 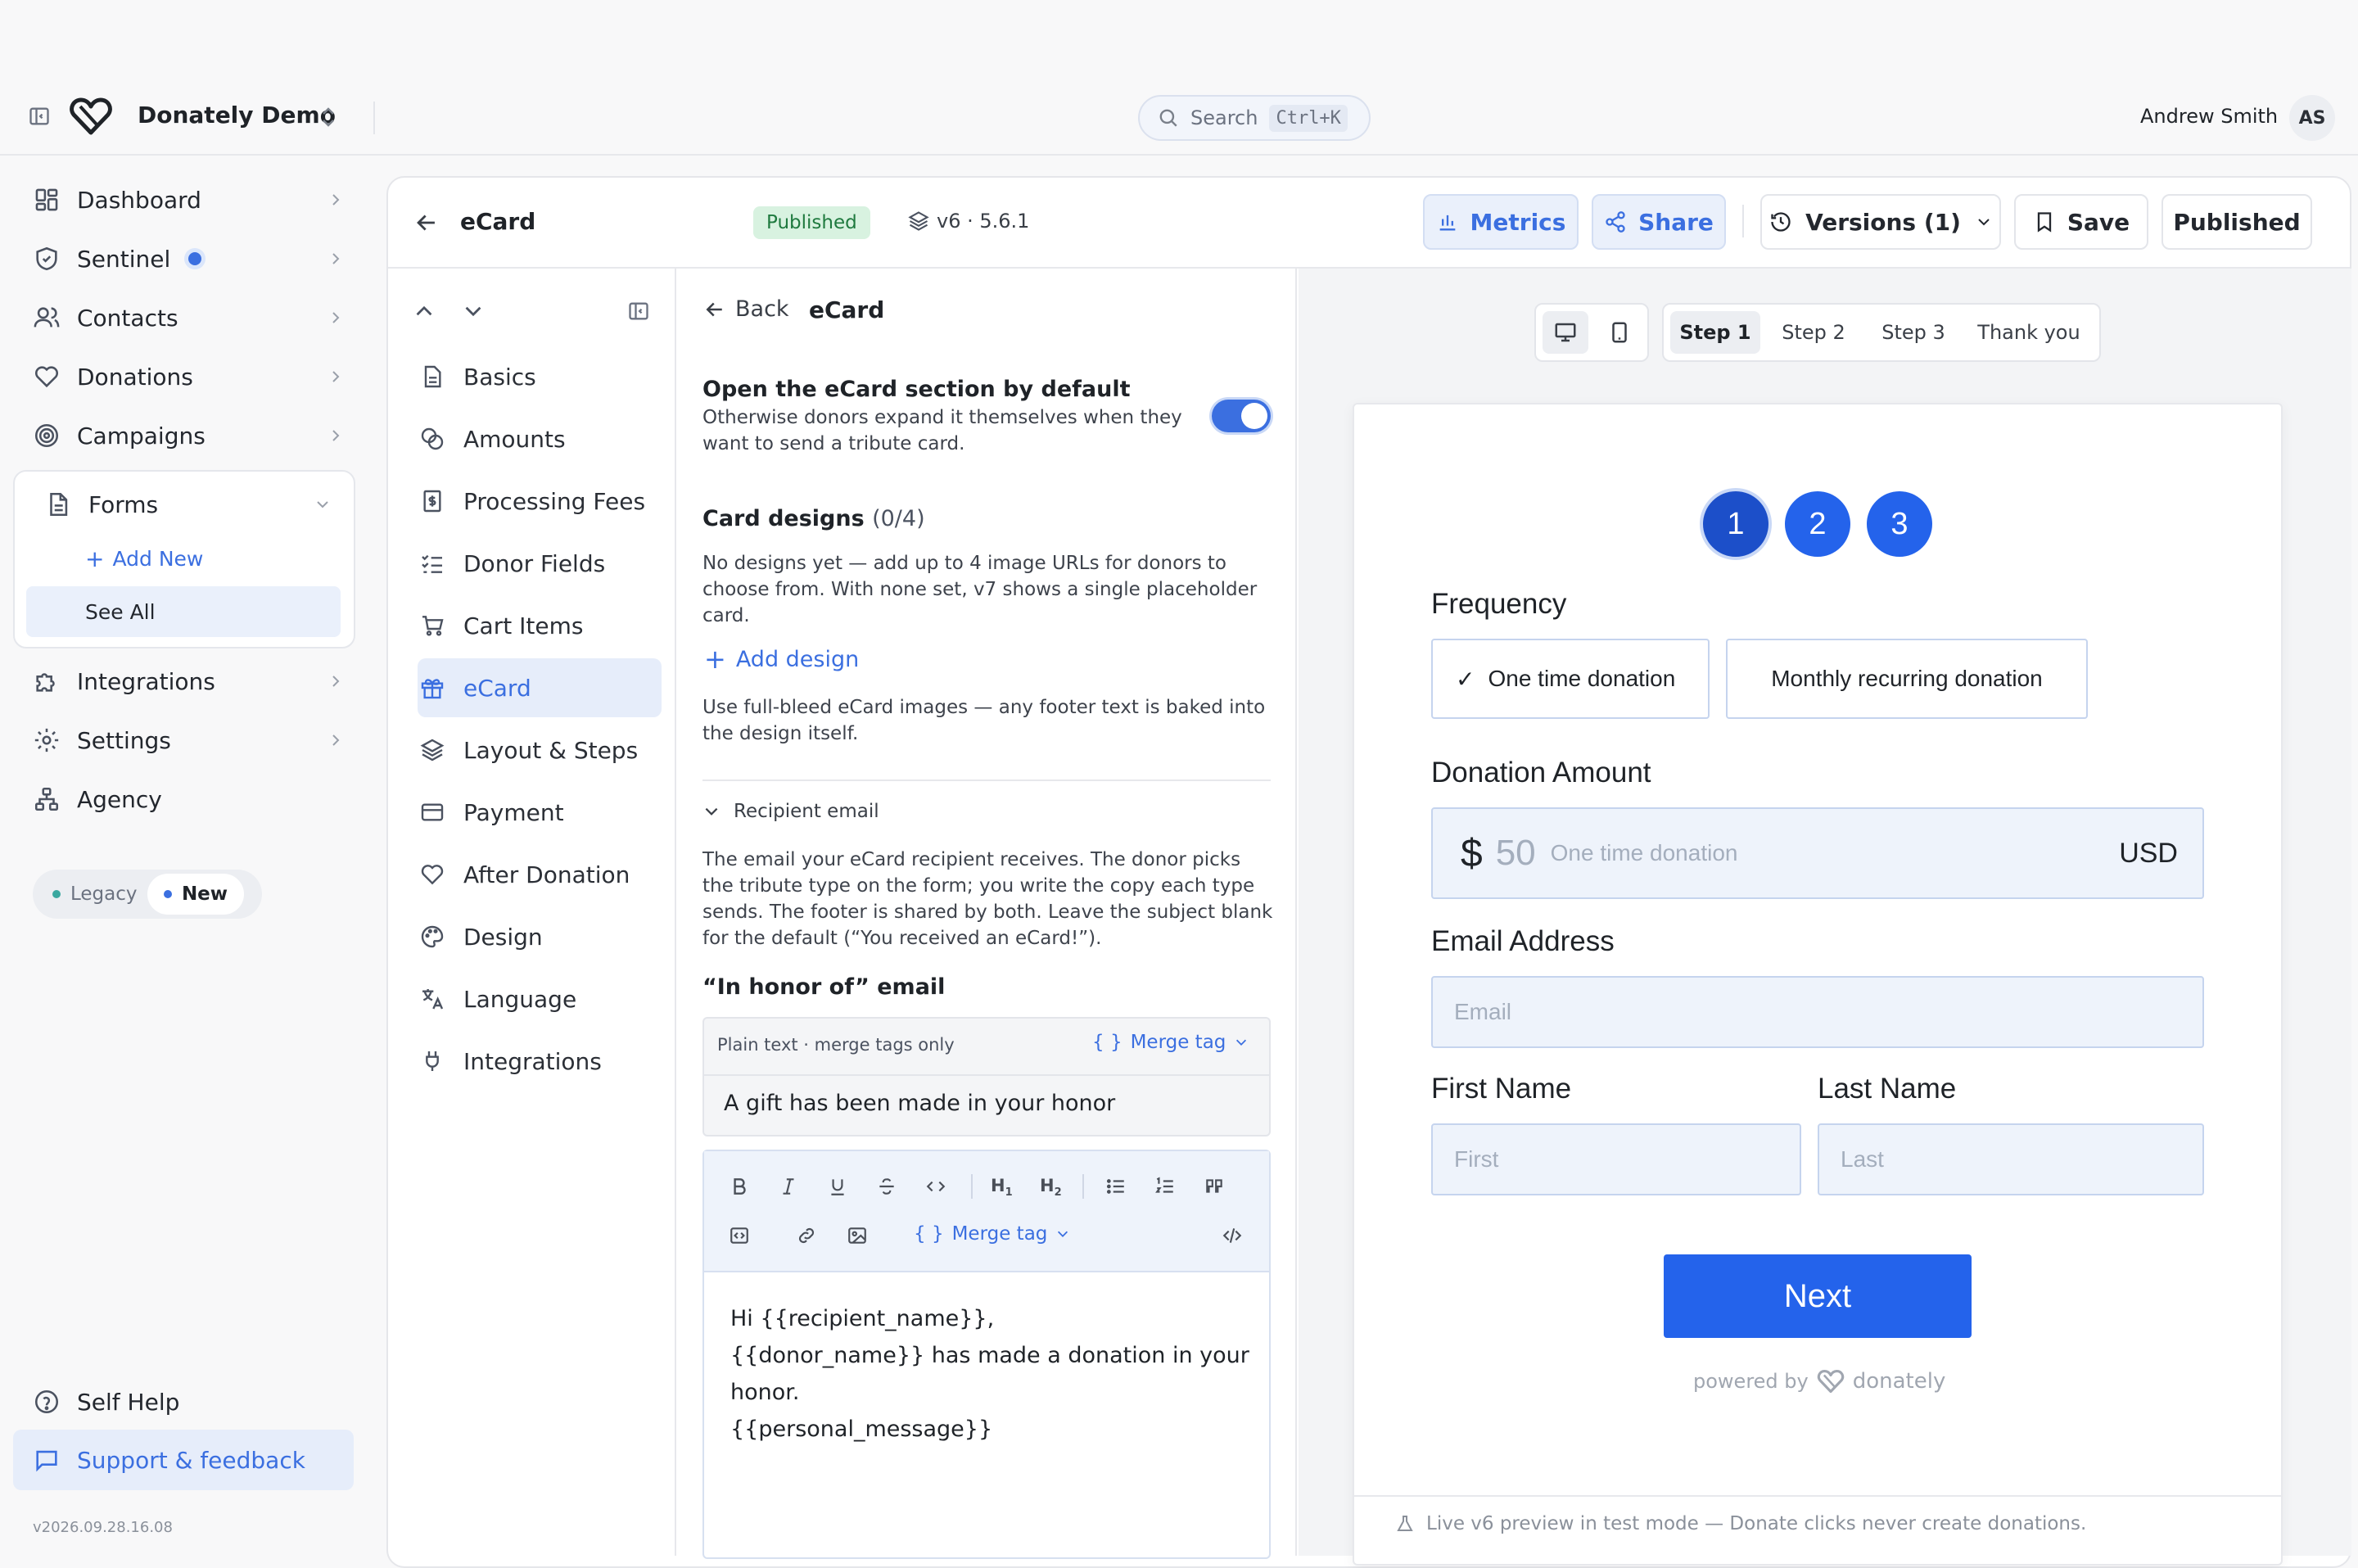 What do you see at coordinates (638, 312) in the screenshot?
I see `collapse-panel-icon` at bounding box center [638, 312].